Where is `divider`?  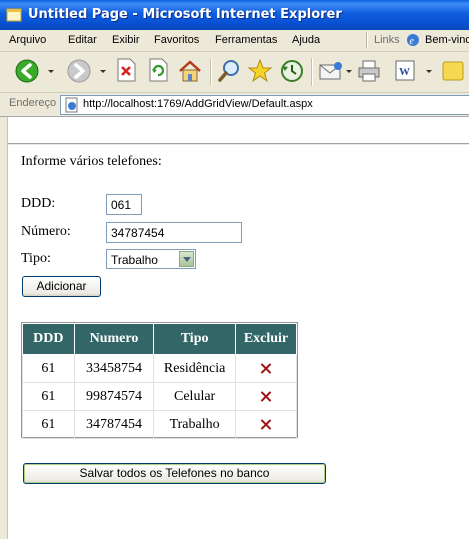
divider is located at coordinates (238, 144).